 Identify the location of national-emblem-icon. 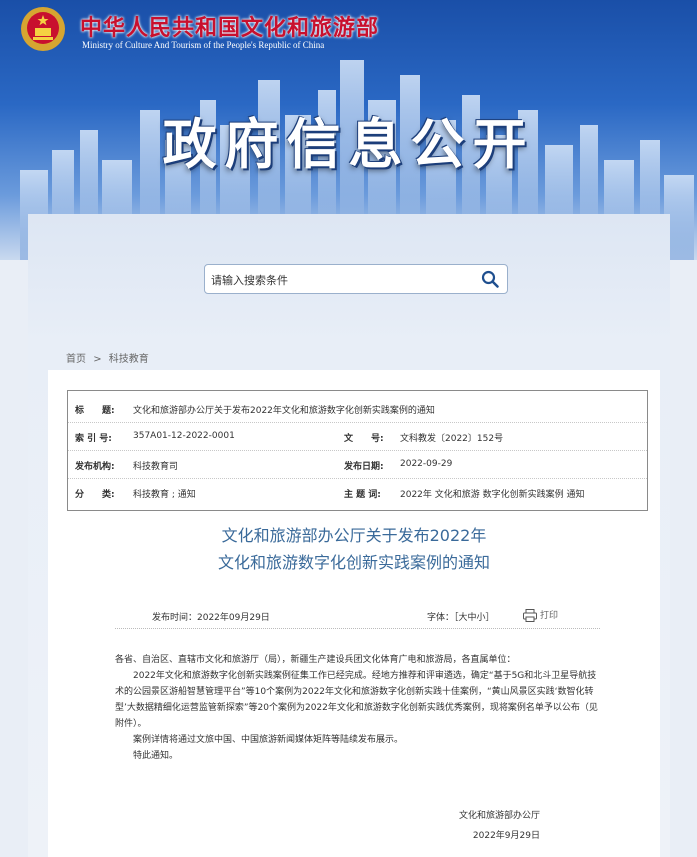
(43, 29).